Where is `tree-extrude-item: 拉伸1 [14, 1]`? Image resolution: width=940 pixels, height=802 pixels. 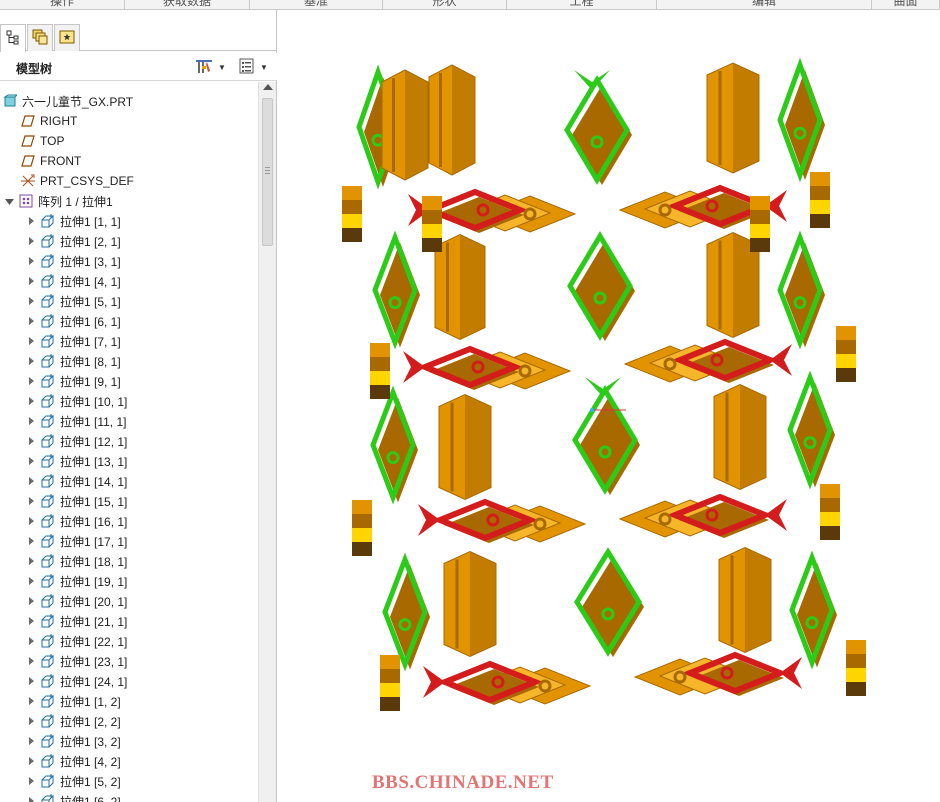
tree-extrude-item: 拉伸1 [14, 1] is located at coordinates (129, 481).